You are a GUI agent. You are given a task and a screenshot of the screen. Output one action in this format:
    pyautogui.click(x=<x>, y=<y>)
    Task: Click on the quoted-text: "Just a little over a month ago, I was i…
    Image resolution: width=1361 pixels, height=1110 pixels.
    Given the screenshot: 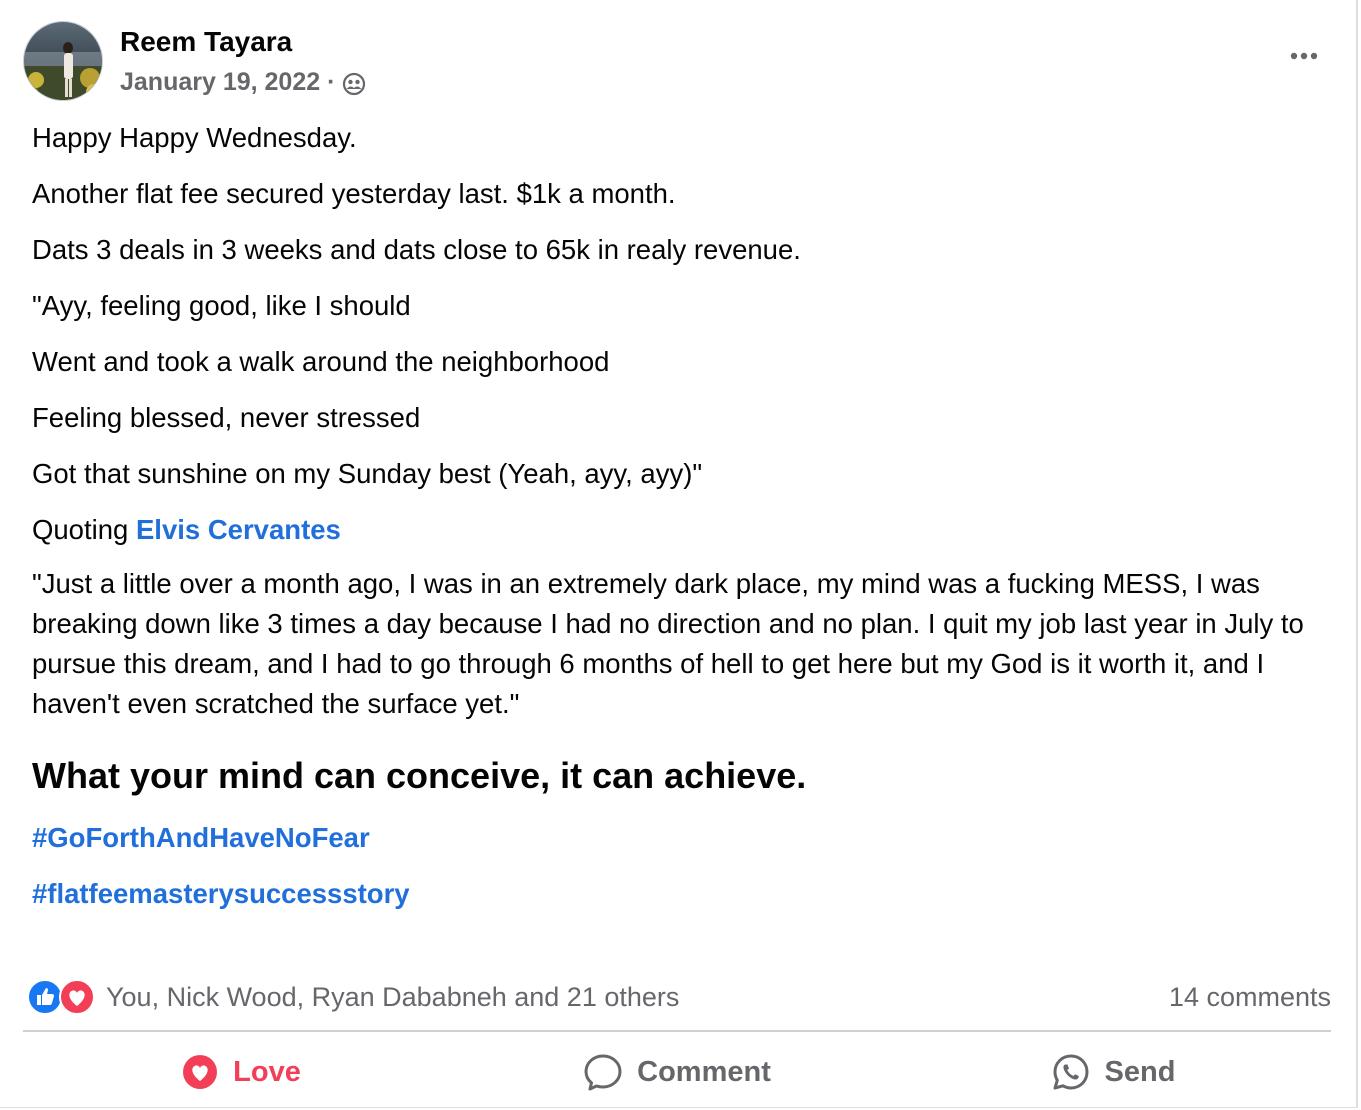 What is the action you would take?
    pyautogui.click(x=668, y=643)
    